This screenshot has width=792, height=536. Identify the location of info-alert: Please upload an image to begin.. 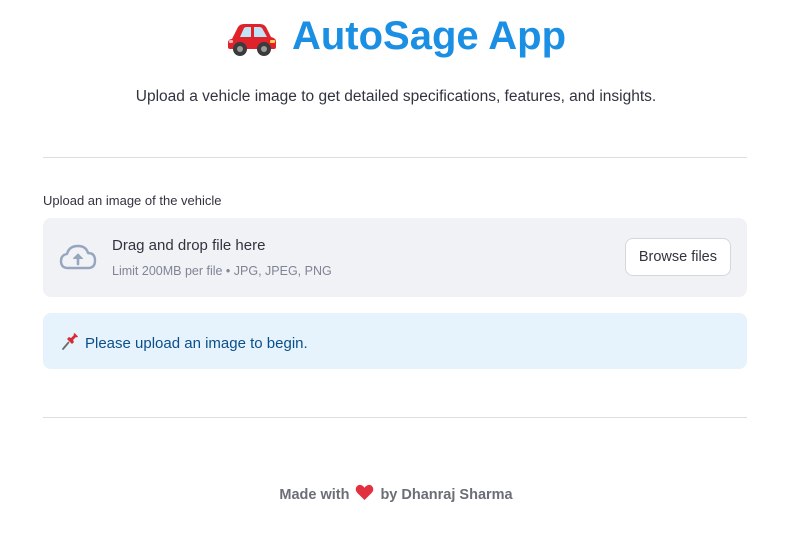
(395, 341).